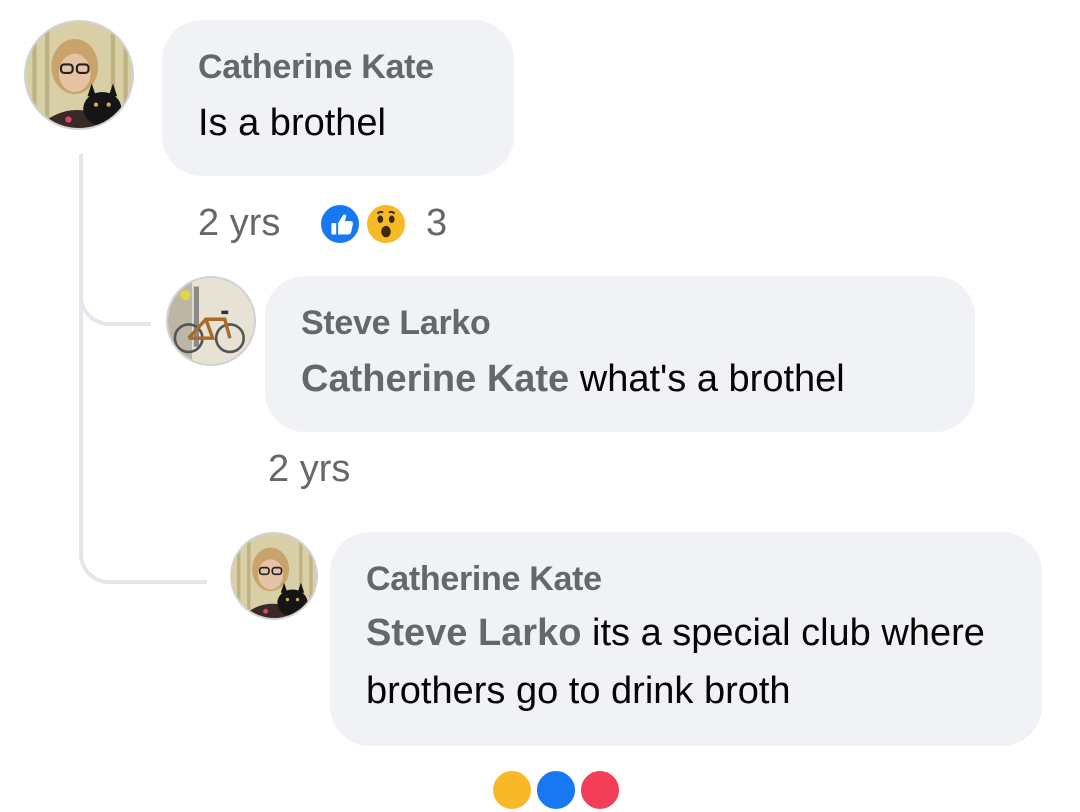 Image resolution: width=1080 pixels, height=812 pixels. I want to click on reaction-count: 3, so click(436, 223).